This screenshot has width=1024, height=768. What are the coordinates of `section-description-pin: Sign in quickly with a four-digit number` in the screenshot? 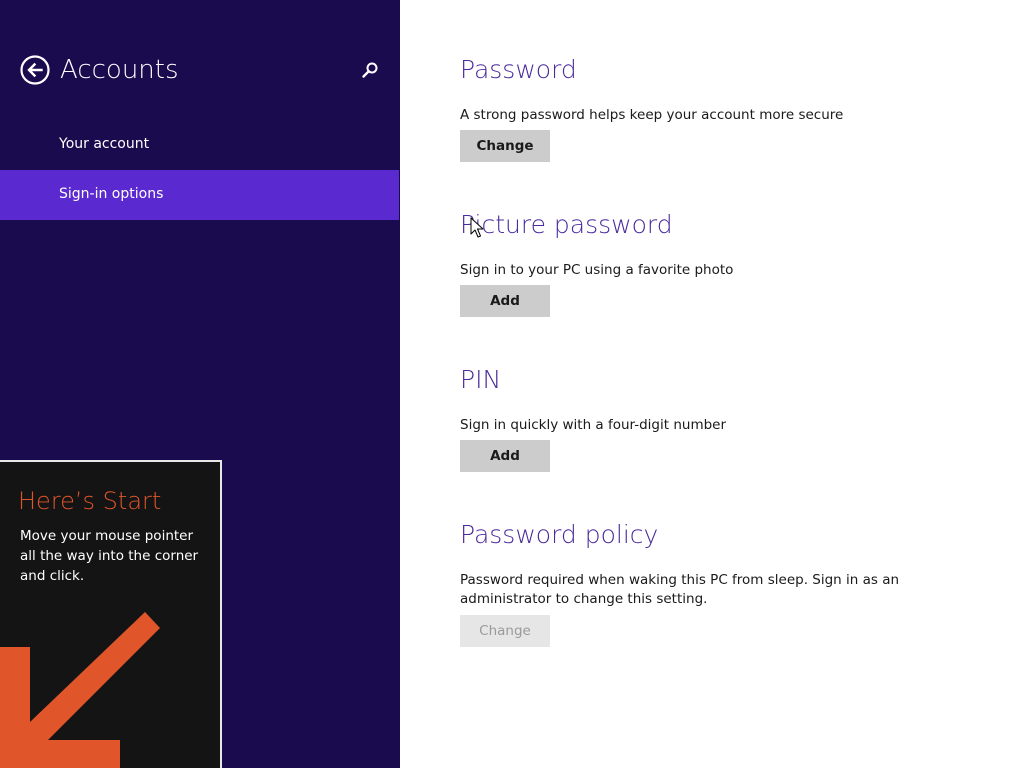 It's located at (593, 425).